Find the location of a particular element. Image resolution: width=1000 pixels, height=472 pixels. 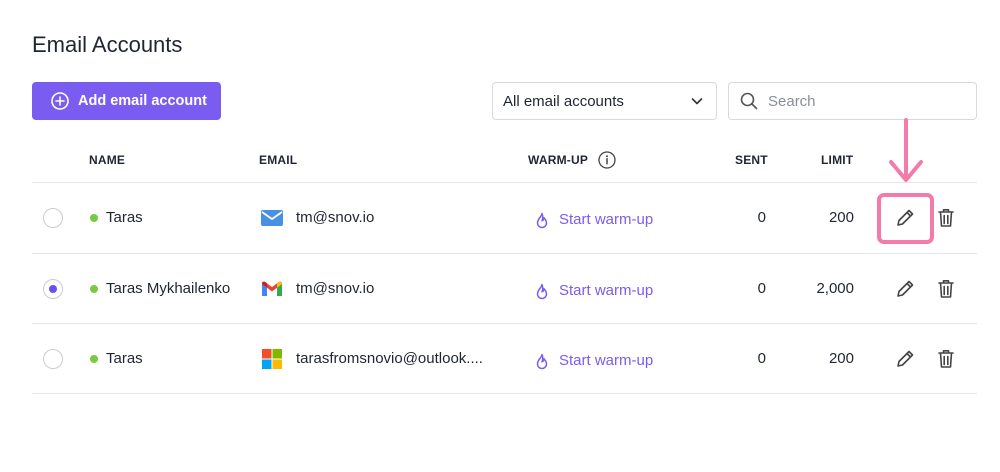

column-header-warmup: WARM-UP is located at coordinates (558, 160).